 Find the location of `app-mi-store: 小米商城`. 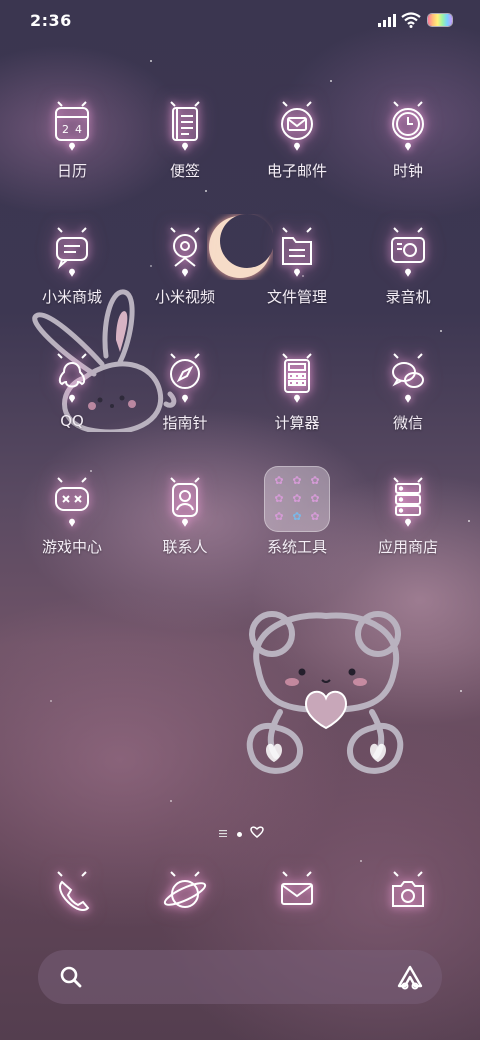

app-mi-store: 小米商城 is located at coordinates (72, 277).